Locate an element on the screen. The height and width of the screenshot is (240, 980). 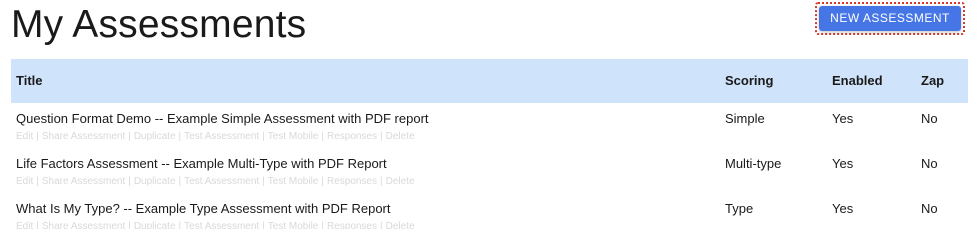
new-assessment-button-focus-ring: NEW ASSESSMENT is located at coordinates (890, 18).